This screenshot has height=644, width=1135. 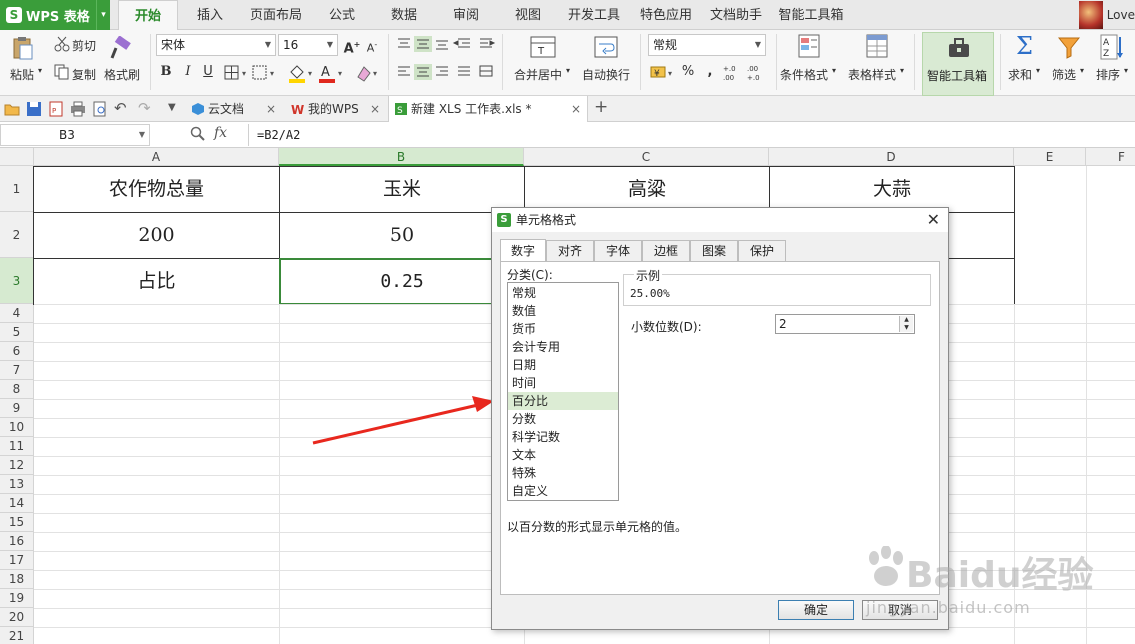 What do you see at coordinates (210, 15) in the screenshot?
I see `tab-insert: 插入` at bounding box center [210, 15].